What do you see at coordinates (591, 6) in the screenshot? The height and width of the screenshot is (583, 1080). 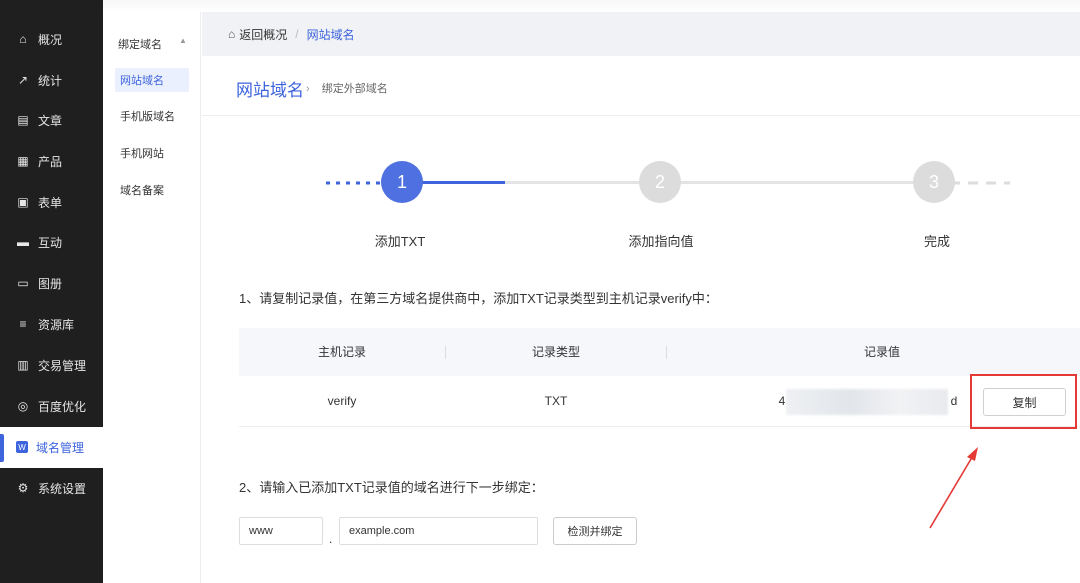 I see `top-shadow` at bounding box center [591, 6].